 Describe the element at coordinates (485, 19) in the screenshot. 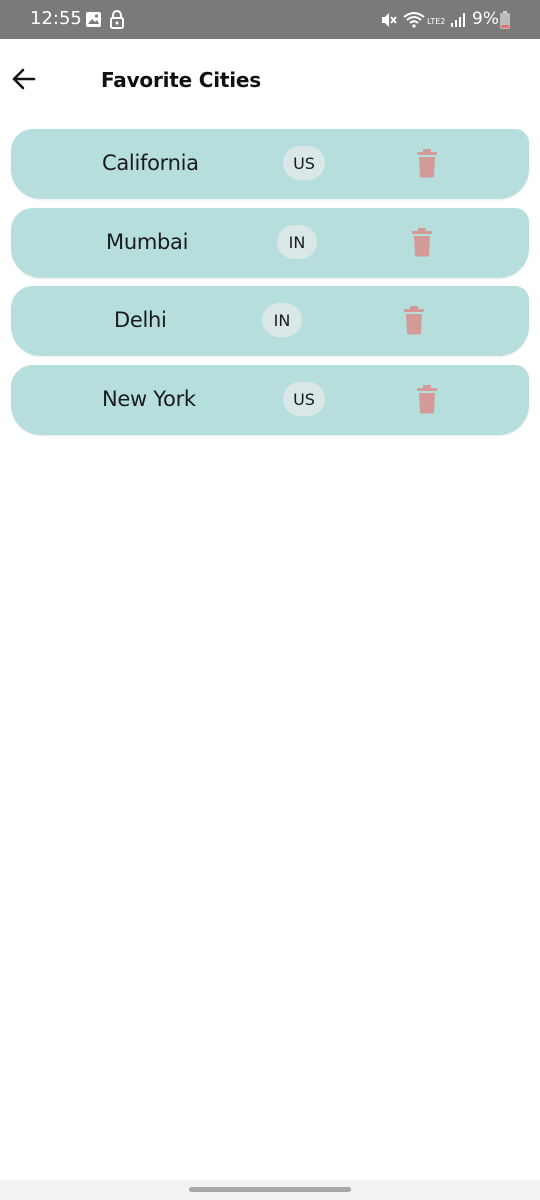

I see `battery-percent: 9%` at that location.